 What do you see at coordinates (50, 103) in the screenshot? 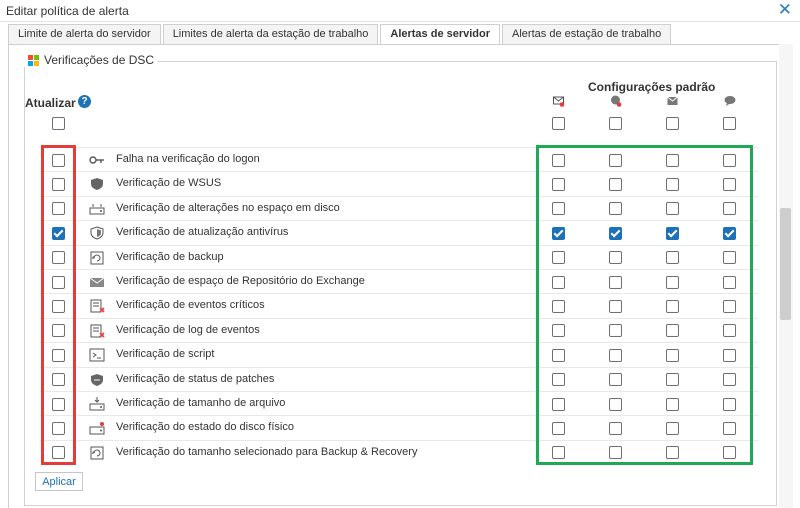
I see `update-column-label: Atualizar` at bounding box center [50, 103].